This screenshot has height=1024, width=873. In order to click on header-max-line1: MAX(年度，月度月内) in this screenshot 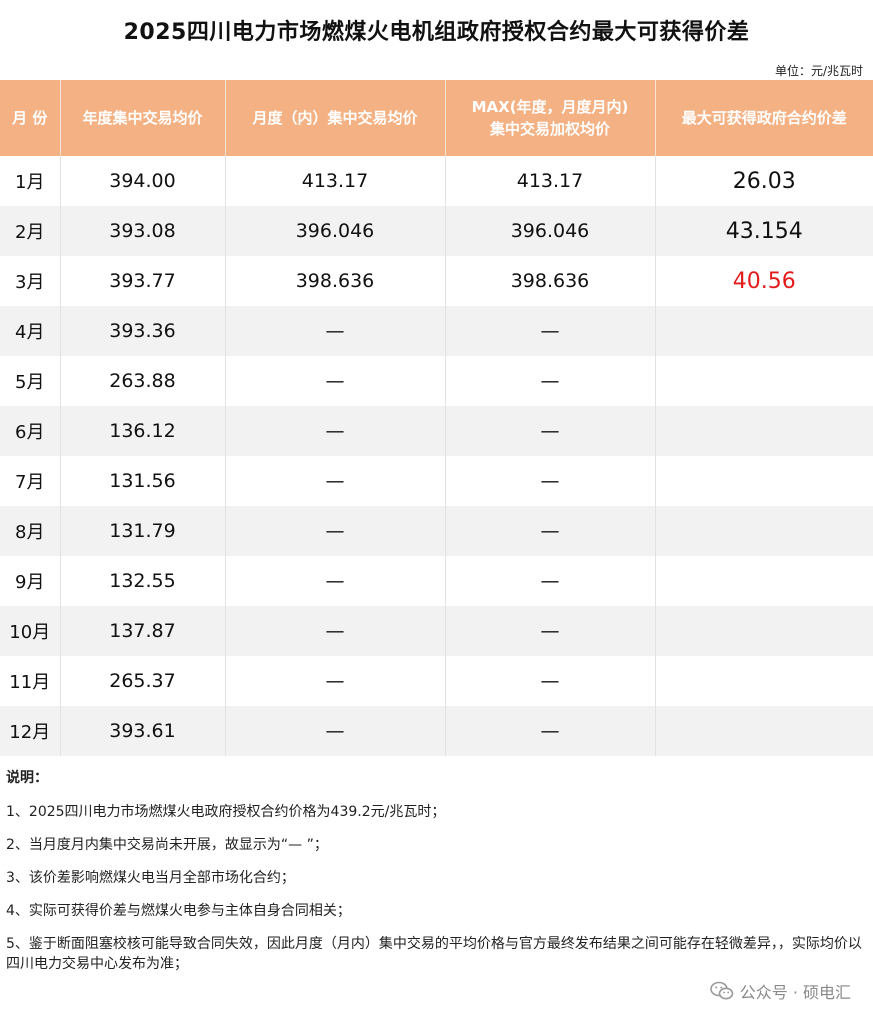, I will do `click(550, 107)`.